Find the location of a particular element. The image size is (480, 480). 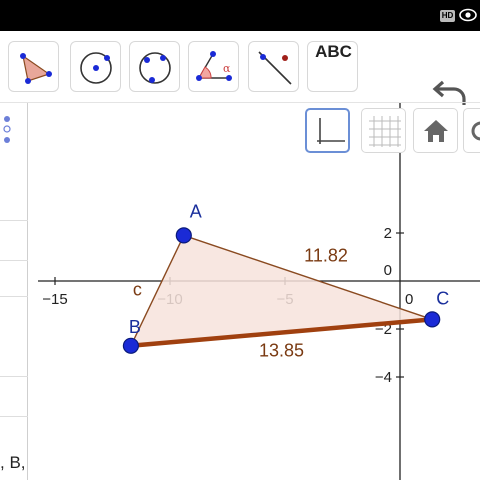

home-icon is located at coordinates (436, 131).